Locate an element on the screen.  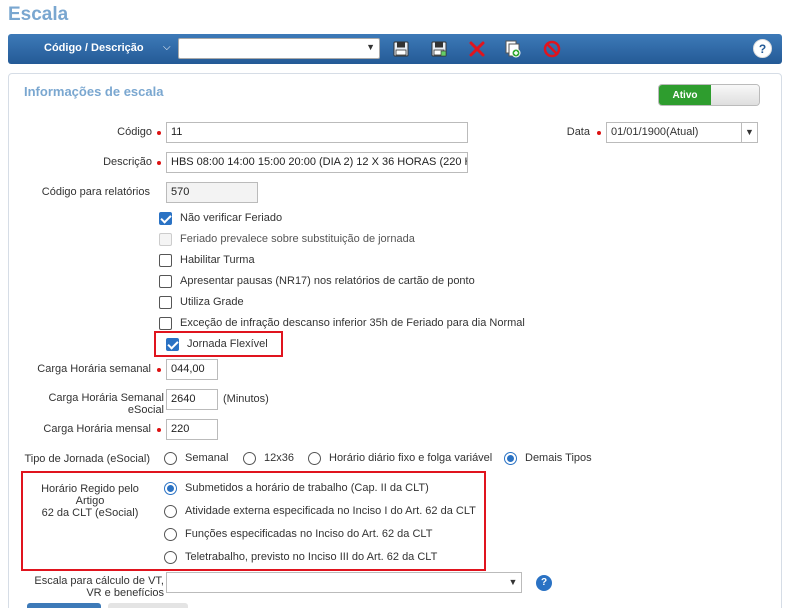
radio-label: Semanal is located at coordinates (207, 458).